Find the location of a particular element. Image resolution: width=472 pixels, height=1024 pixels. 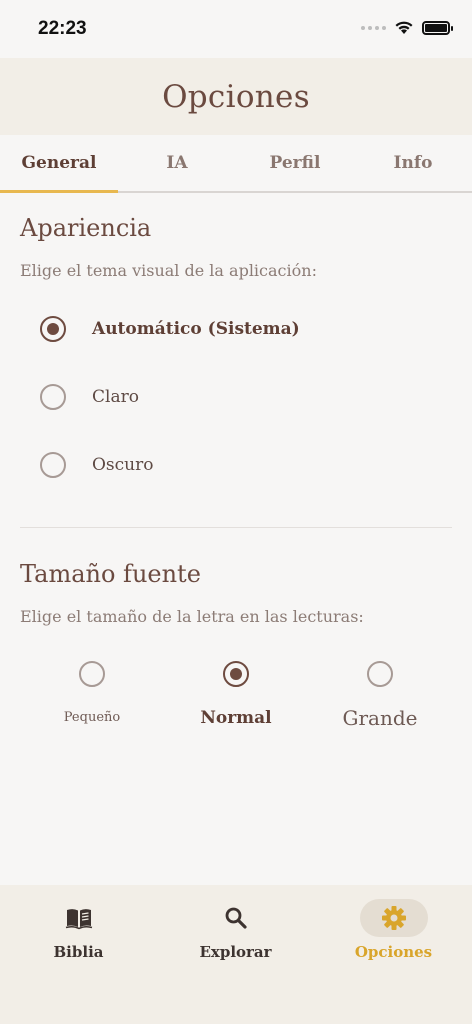

wifi-icon is located at coordinates (404, 27).